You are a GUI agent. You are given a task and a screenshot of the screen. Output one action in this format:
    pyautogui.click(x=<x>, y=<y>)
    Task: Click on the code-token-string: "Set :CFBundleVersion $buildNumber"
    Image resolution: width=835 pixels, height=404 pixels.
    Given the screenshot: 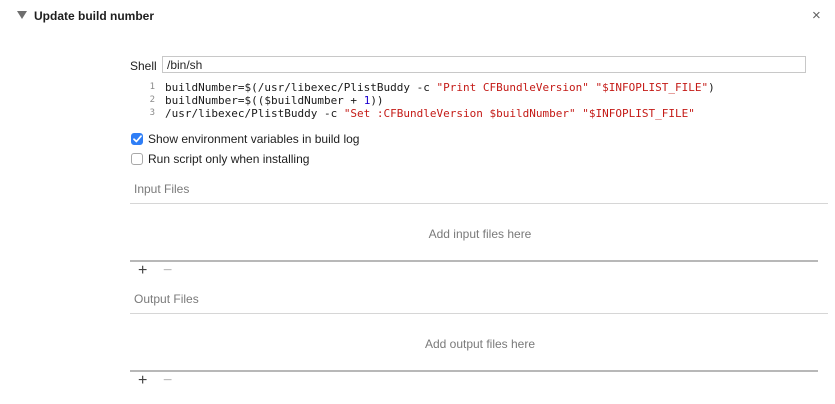 What is the action you would take?
    pyautogui.click(x=459, y=113)
    